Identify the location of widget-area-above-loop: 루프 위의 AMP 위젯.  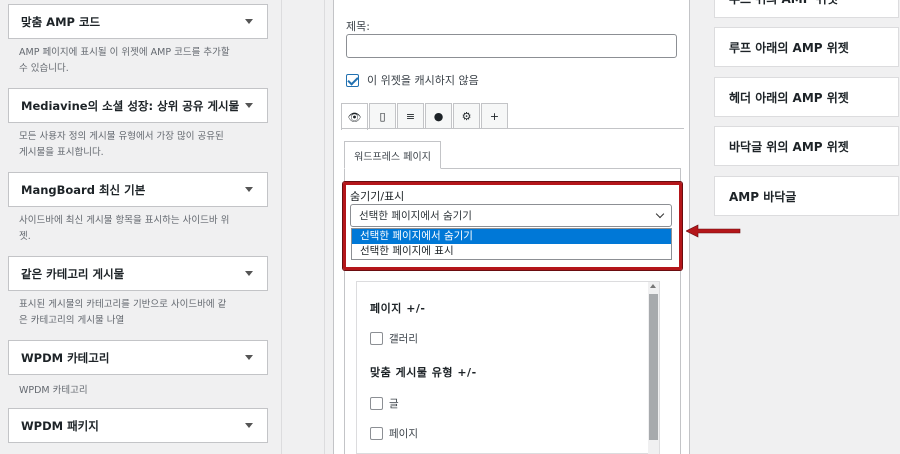
(806, 9).